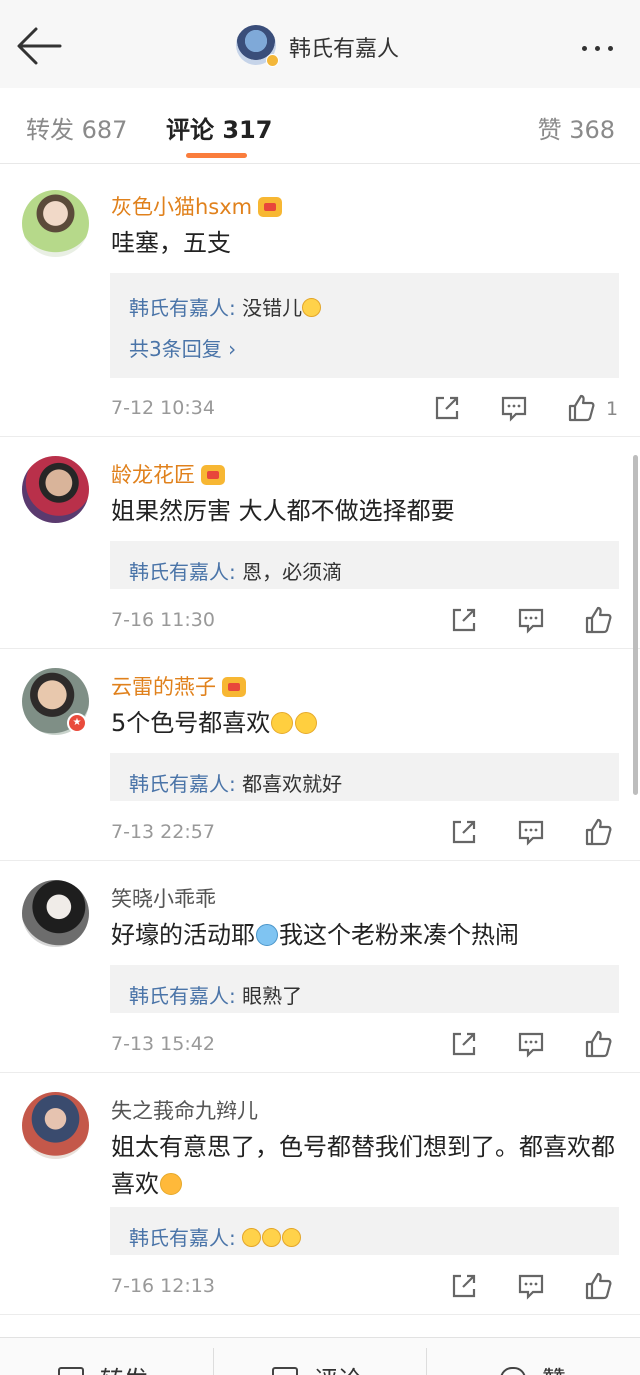  What do you see at coordinates (635, 625) in the screenshot?
I see `scrollbar` at bounding box center [635, 625].